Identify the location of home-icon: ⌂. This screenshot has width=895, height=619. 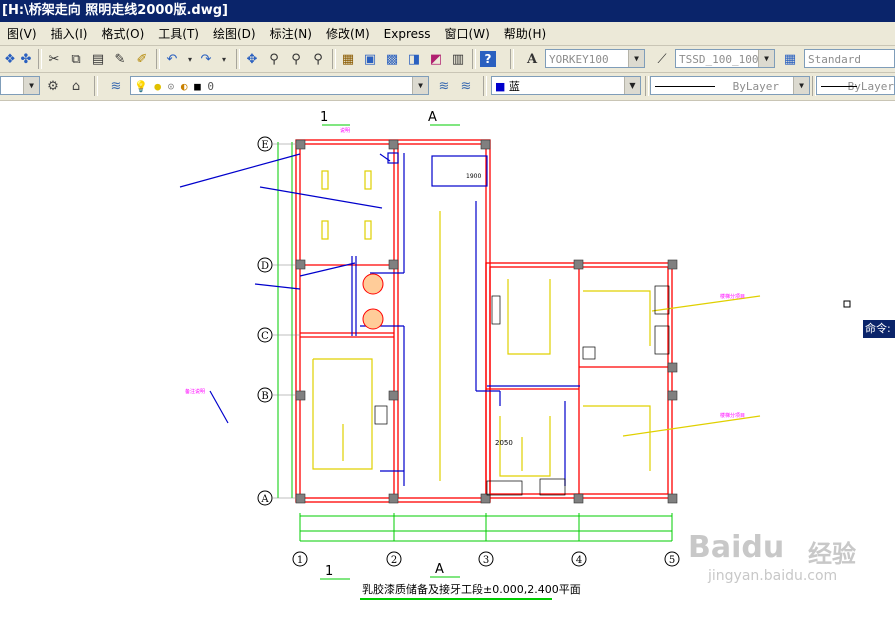
(76, 86).